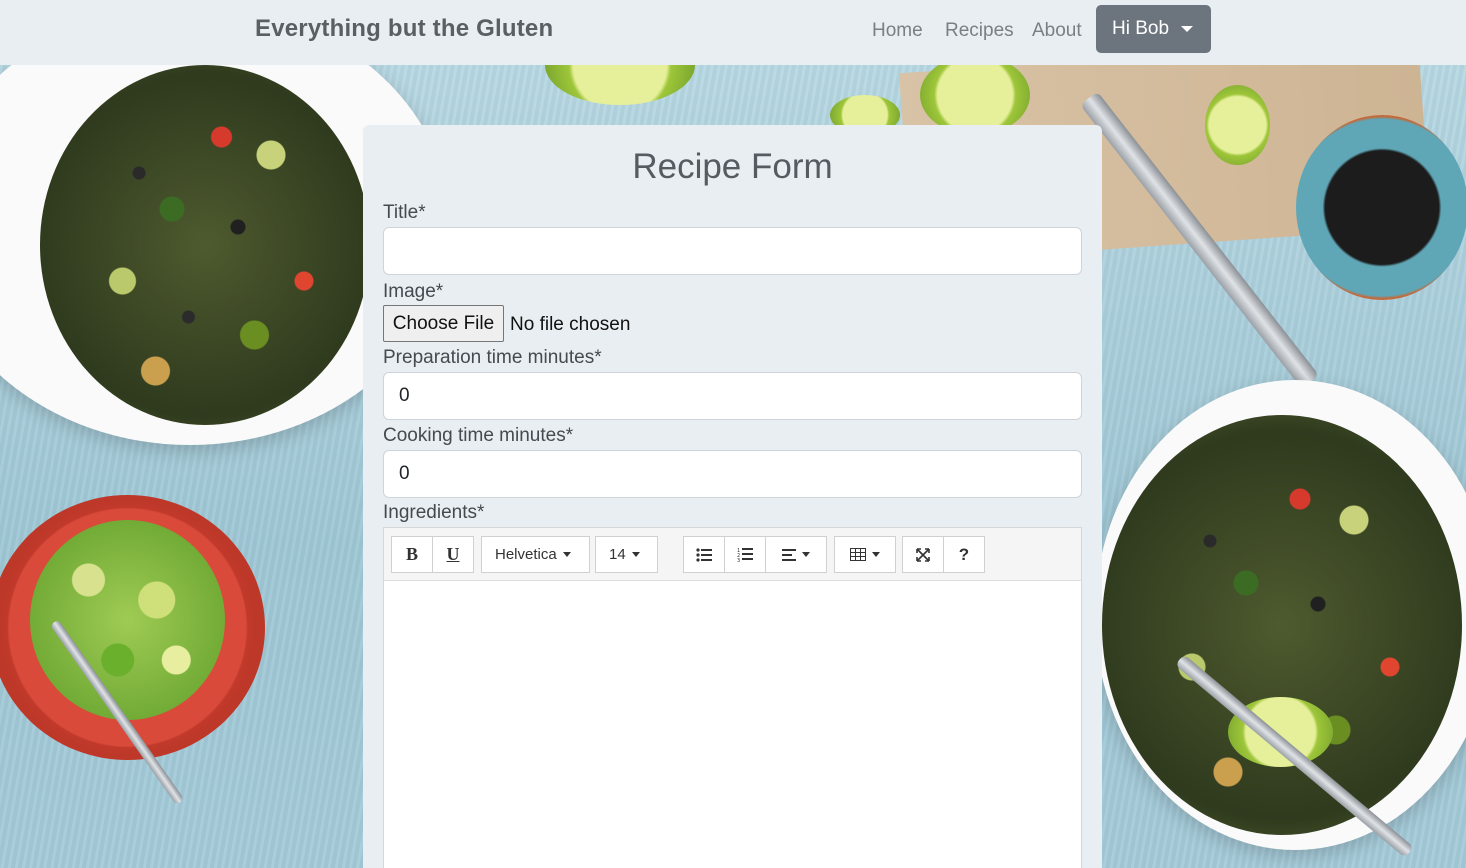 The width and height of the screenshot is (1466, 868). I want to click on underline-icon: U, so click(453, 554).